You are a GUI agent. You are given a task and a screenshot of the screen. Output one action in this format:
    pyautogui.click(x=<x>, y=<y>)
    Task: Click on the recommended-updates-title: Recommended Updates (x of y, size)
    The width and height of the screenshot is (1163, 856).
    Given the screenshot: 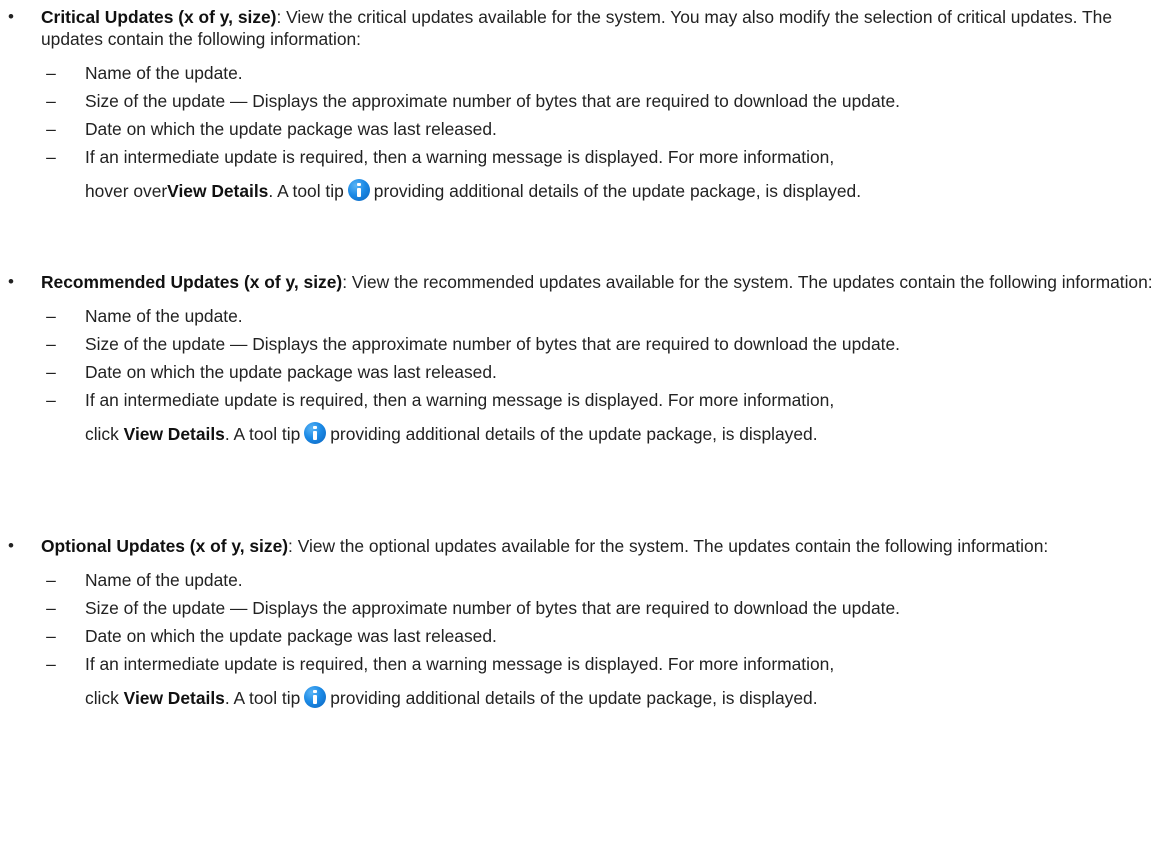 What is the action you would take?
    pyautogui.click(x=192, y=282)
    